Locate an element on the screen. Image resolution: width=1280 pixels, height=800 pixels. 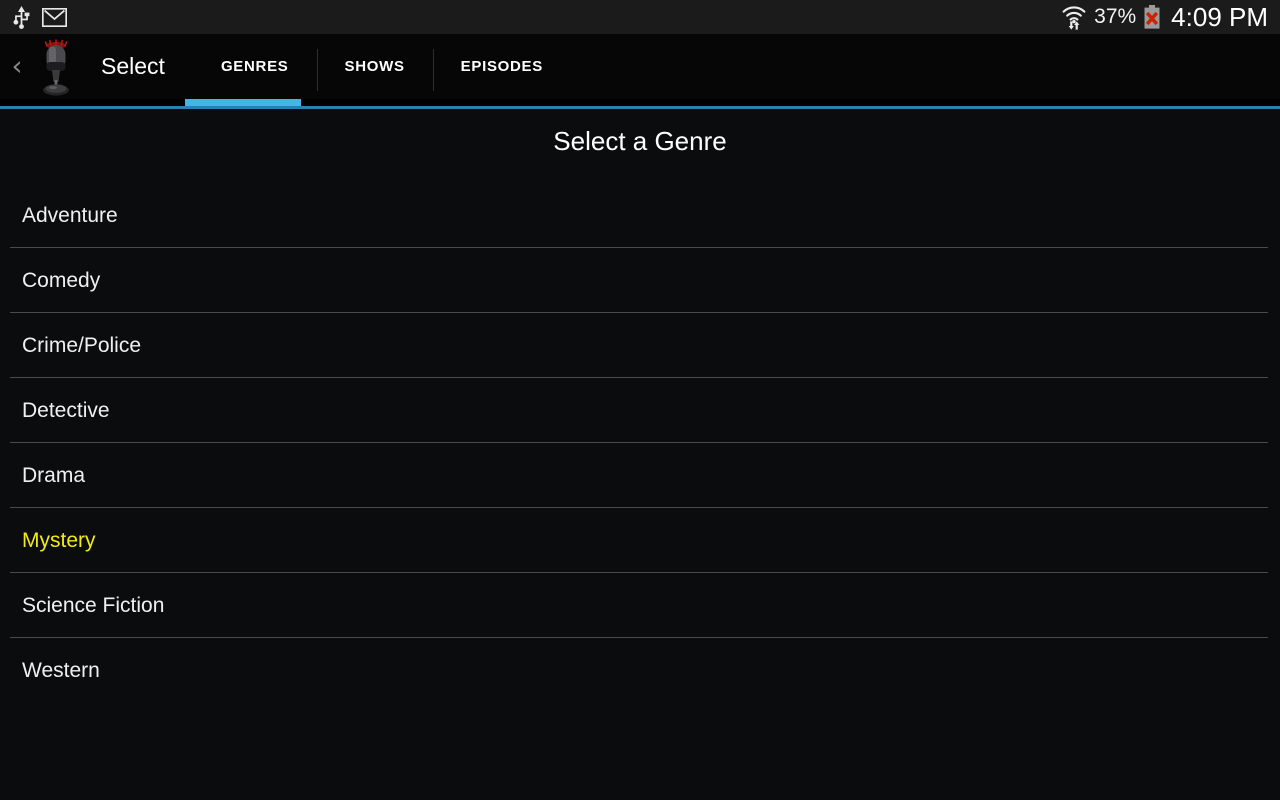
tab-genres: GENRES is located at coordinates (255, 66).